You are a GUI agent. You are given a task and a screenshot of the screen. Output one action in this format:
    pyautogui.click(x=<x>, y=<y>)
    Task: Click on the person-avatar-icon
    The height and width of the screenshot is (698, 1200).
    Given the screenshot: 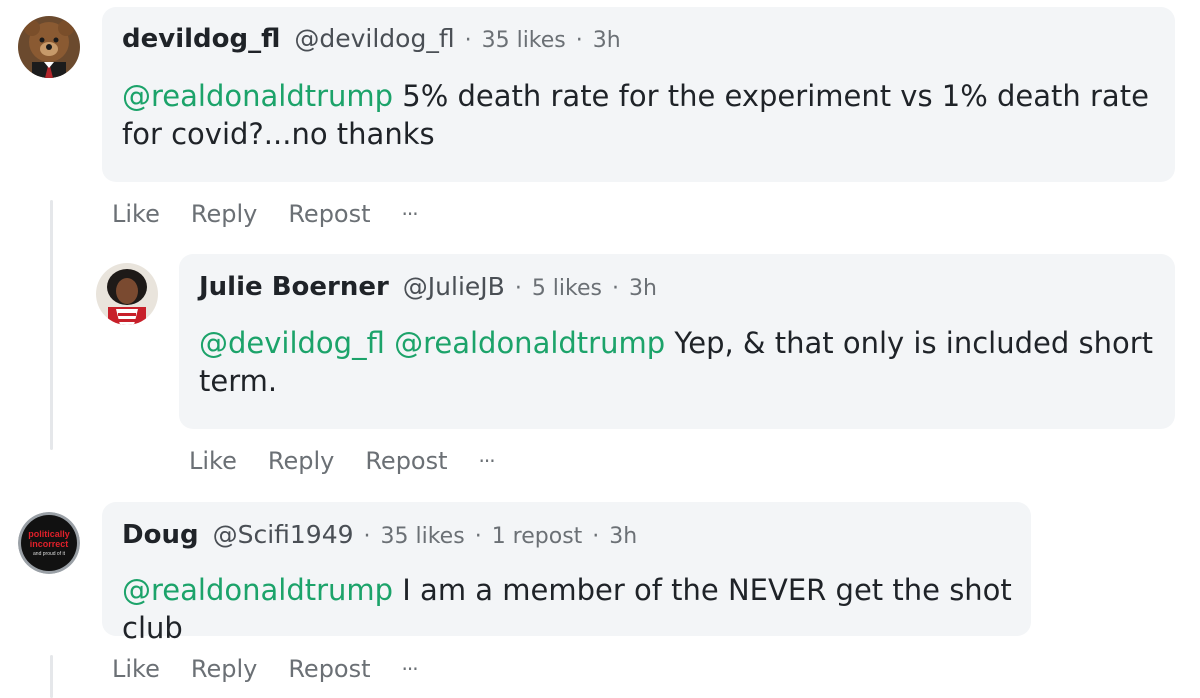 What is the action you would take?
    pyautogui.click(x=127, y=294)
    